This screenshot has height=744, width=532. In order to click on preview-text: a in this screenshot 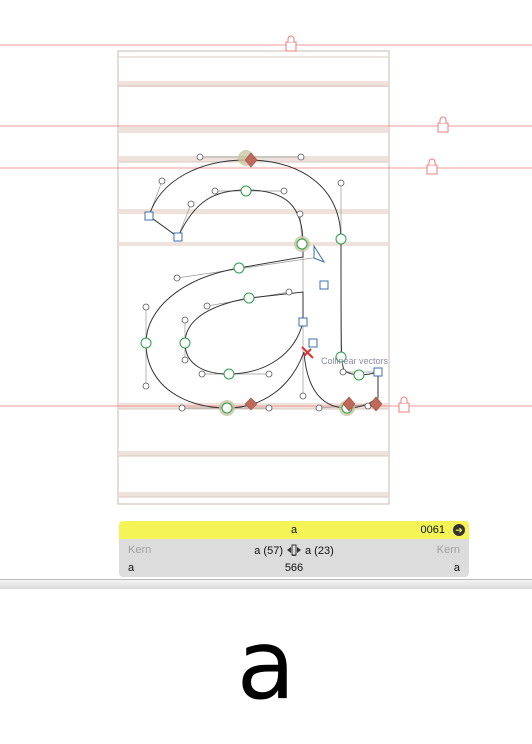, I will do `click(266, 665)`.